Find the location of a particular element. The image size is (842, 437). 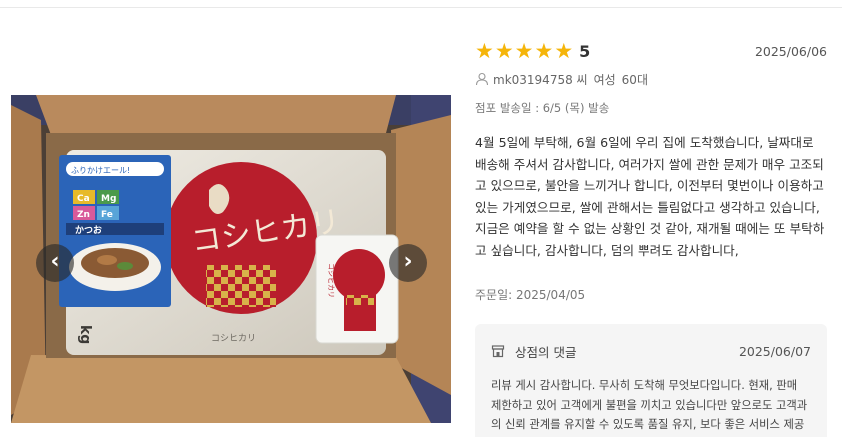

reviewer-id: mk03194758 씨 is located at coordinates (540, 79).